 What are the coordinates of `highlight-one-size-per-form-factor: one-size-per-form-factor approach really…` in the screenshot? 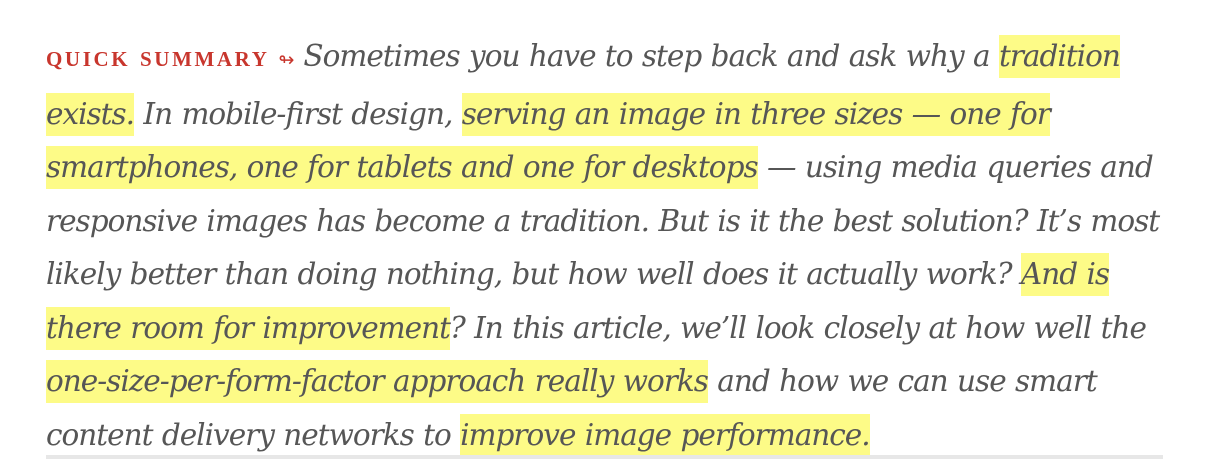 It's located at (377, 381).